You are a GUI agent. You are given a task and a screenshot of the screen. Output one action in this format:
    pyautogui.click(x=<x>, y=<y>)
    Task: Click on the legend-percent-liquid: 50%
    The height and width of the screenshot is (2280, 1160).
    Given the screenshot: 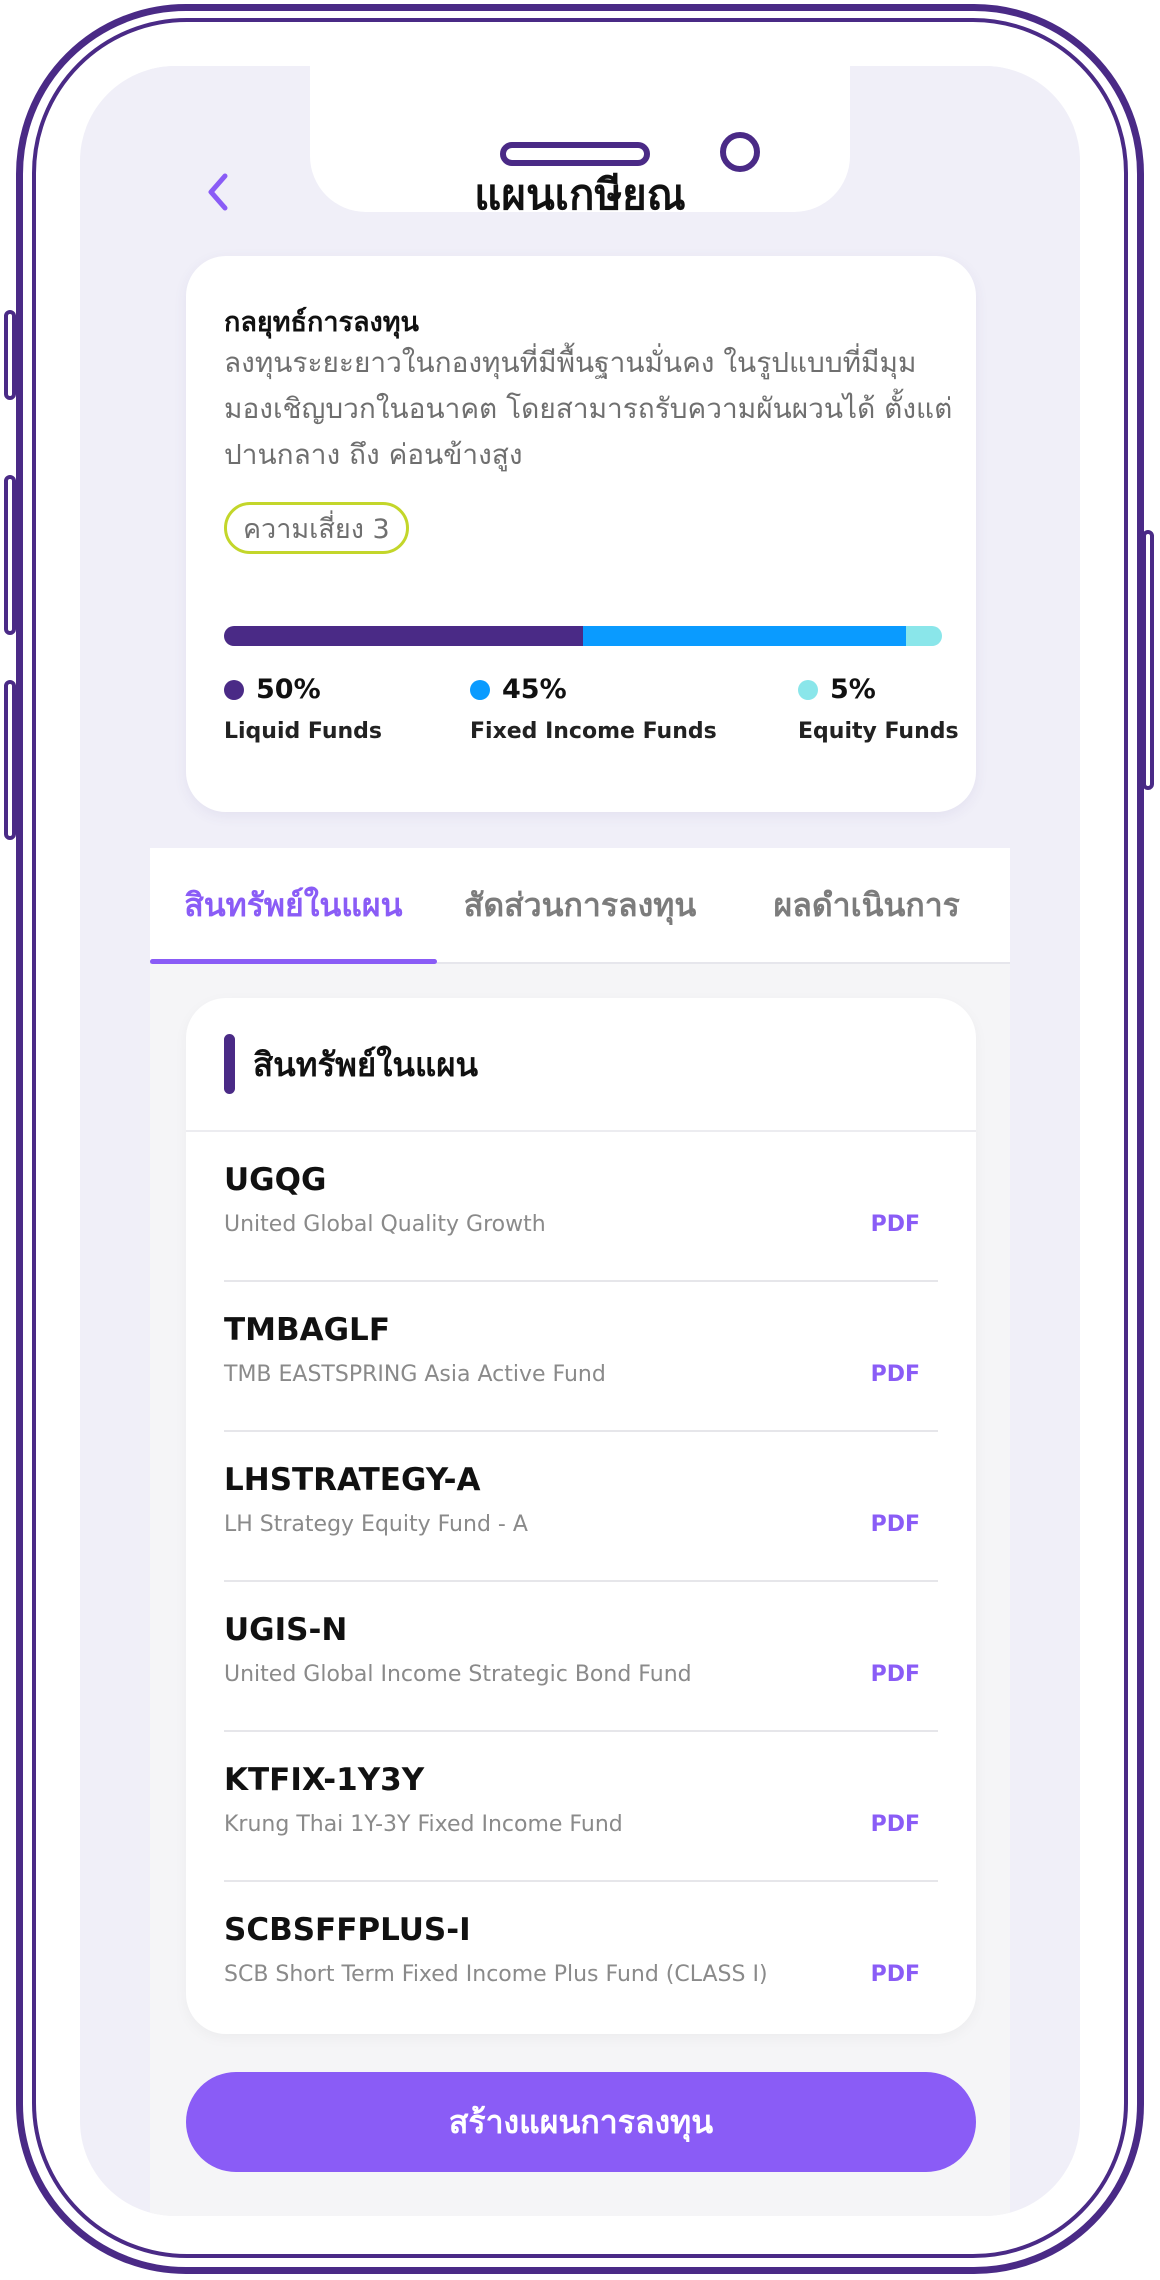 What is the action you would take?
    pyautogui.click(x=288, y=689)
    